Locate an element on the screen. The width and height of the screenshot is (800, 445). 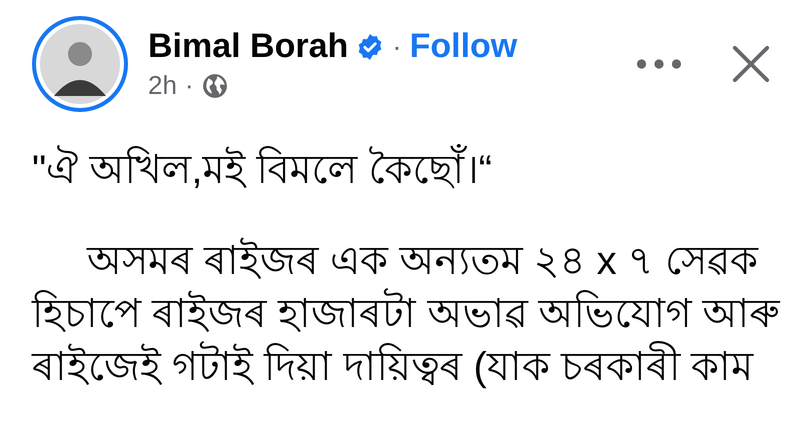
post-time: 2h is located at coordinates (162, 85).